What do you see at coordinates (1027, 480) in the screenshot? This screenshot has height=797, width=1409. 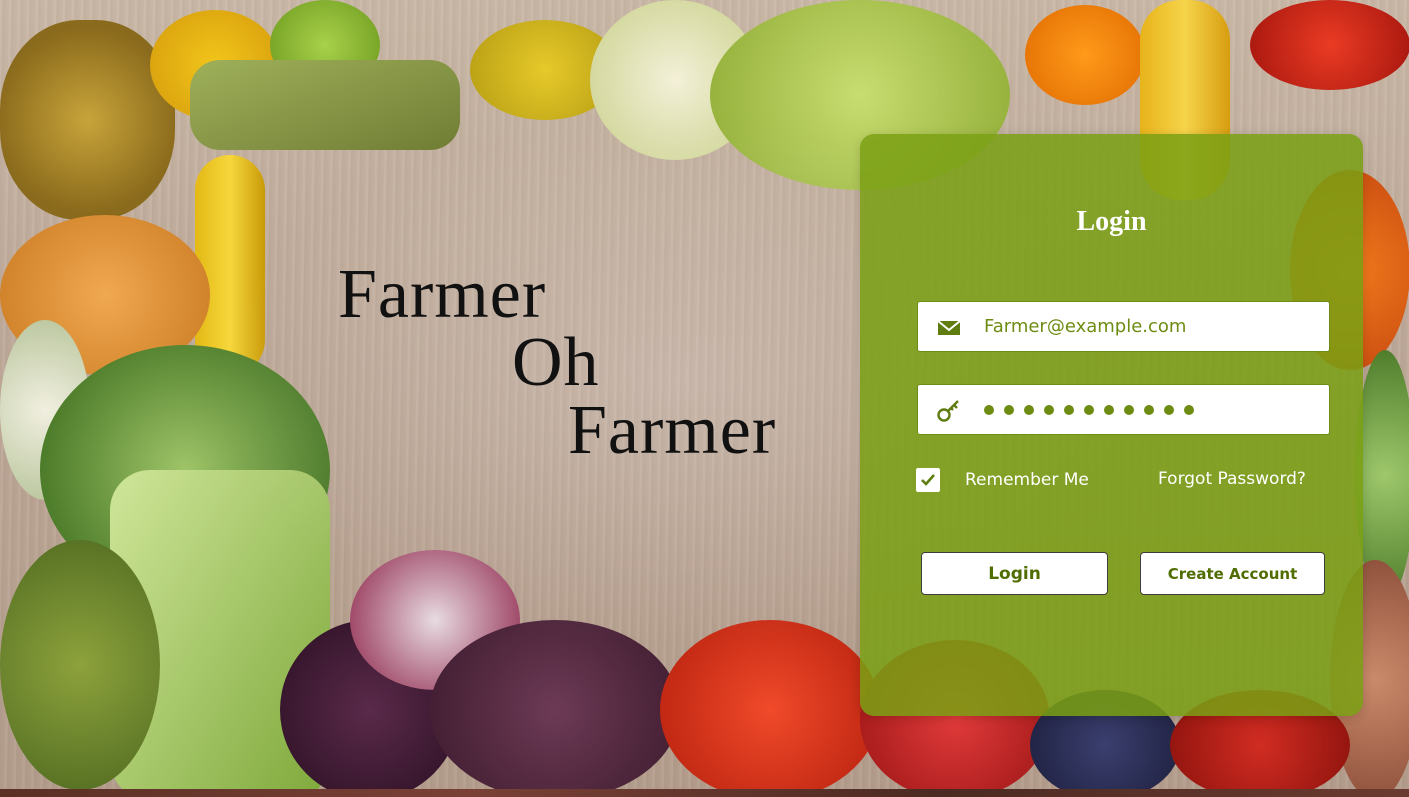 I see `remember-me-label: Remember Me` at bounding box center [1027, 480].